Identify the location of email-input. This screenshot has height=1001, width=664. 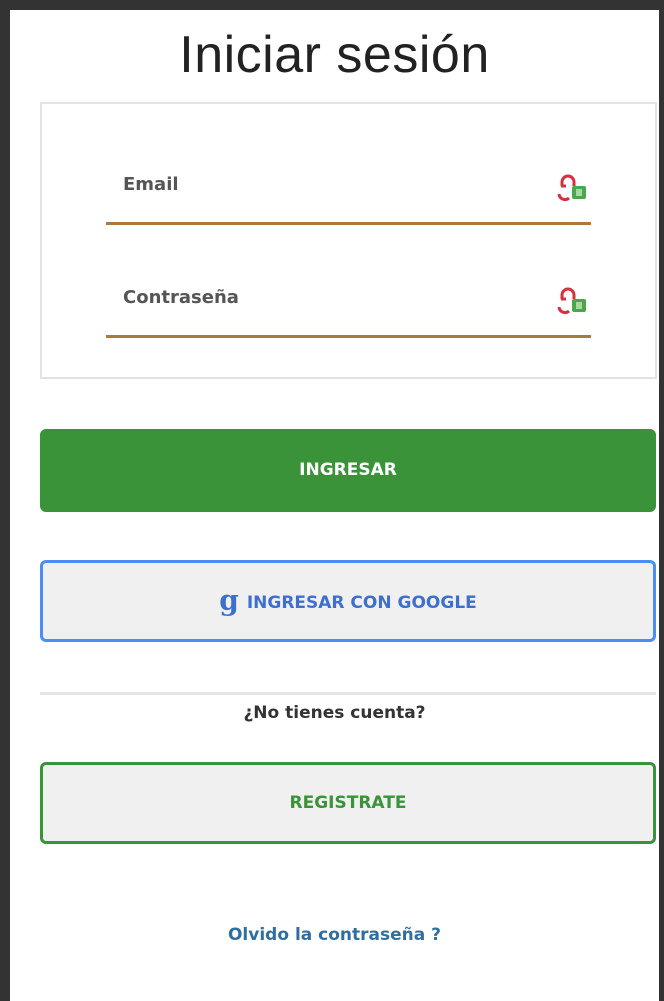
(350, 193).